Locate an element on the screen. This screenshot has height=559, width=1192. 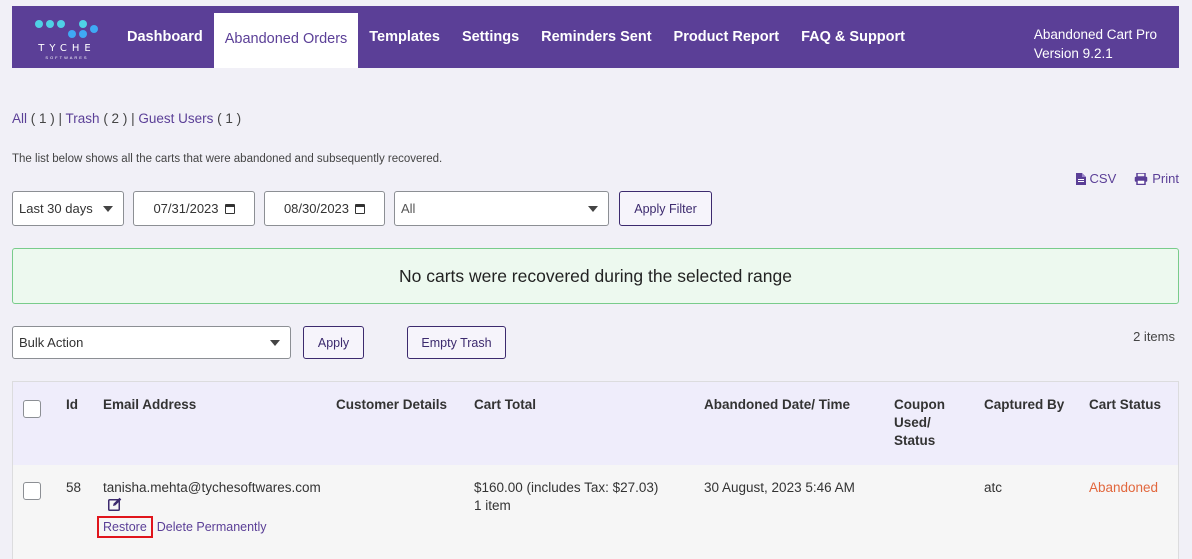
column-header-abandoned-date: Abandoned Date/ Time is located at coordinates (777, 405).